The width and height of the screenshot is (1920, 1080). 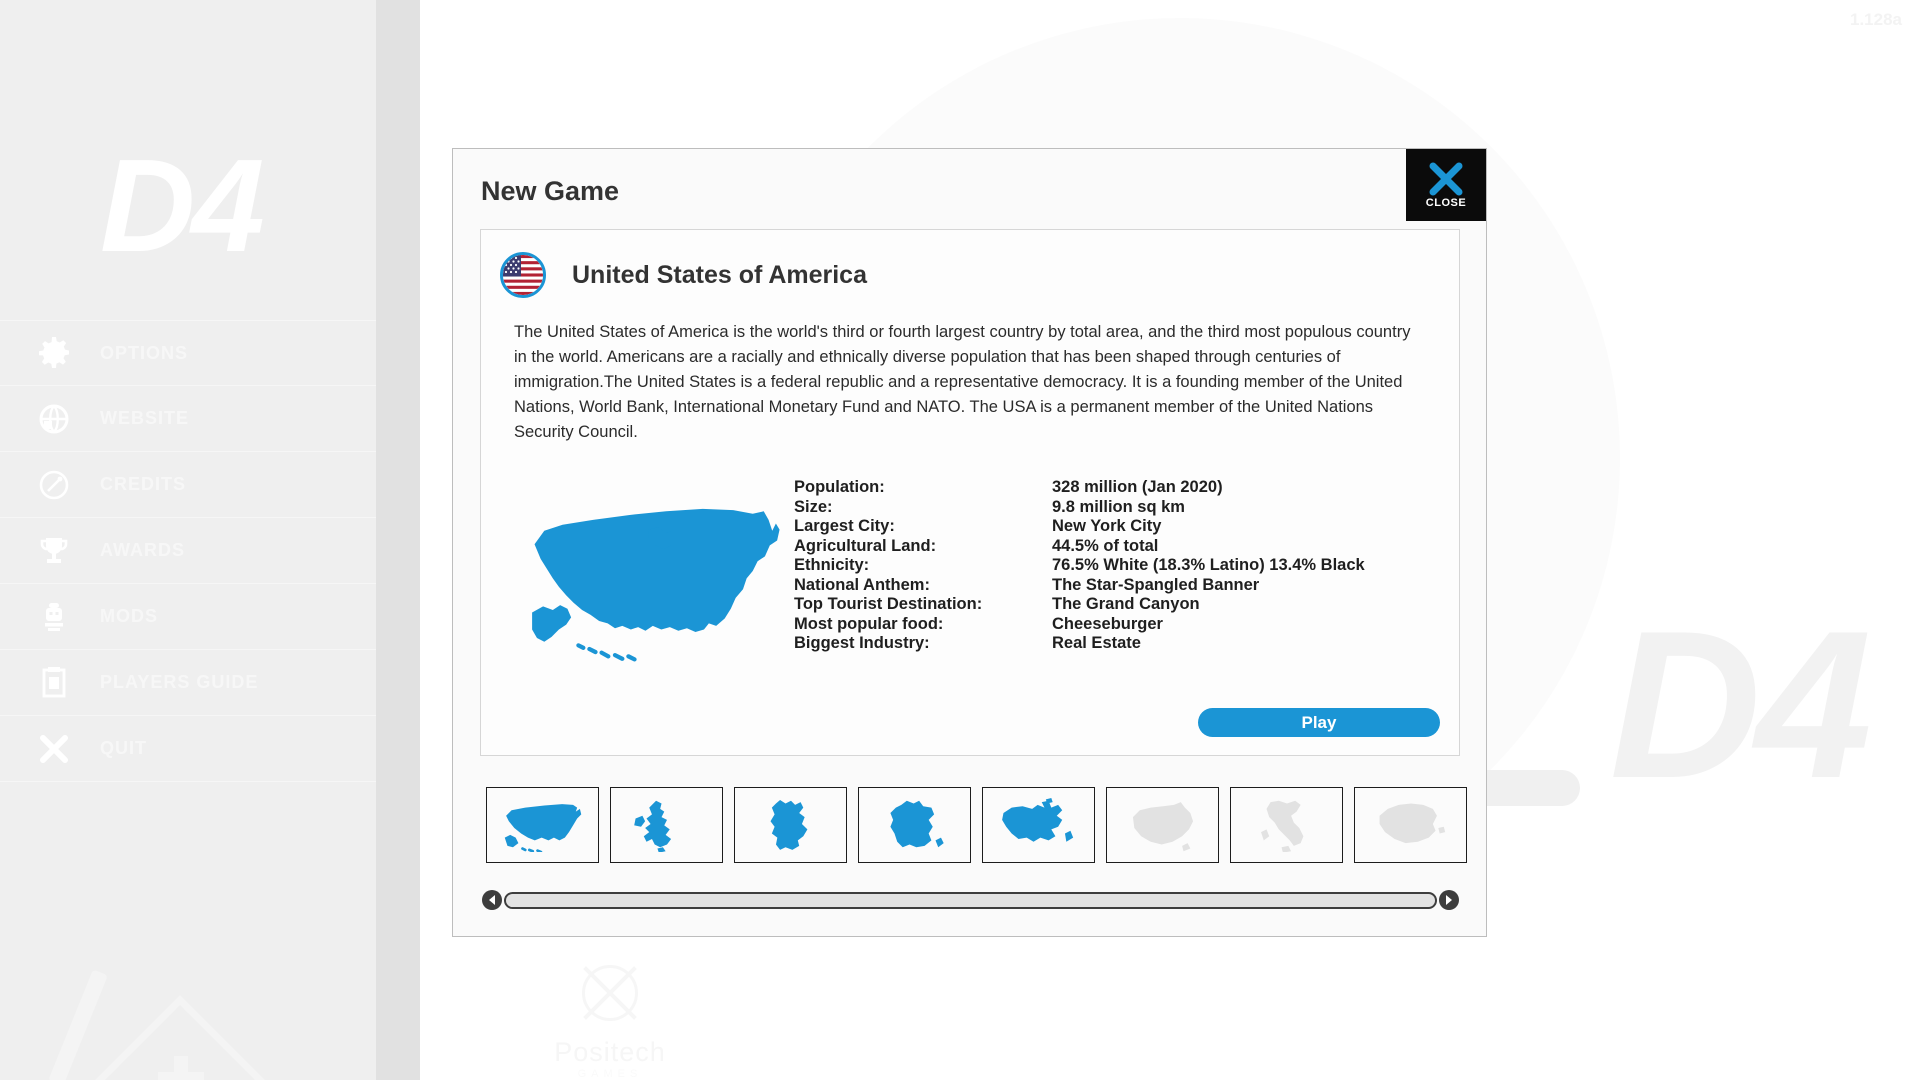 I want to click on robot-icon, so click(x=54, y=617).